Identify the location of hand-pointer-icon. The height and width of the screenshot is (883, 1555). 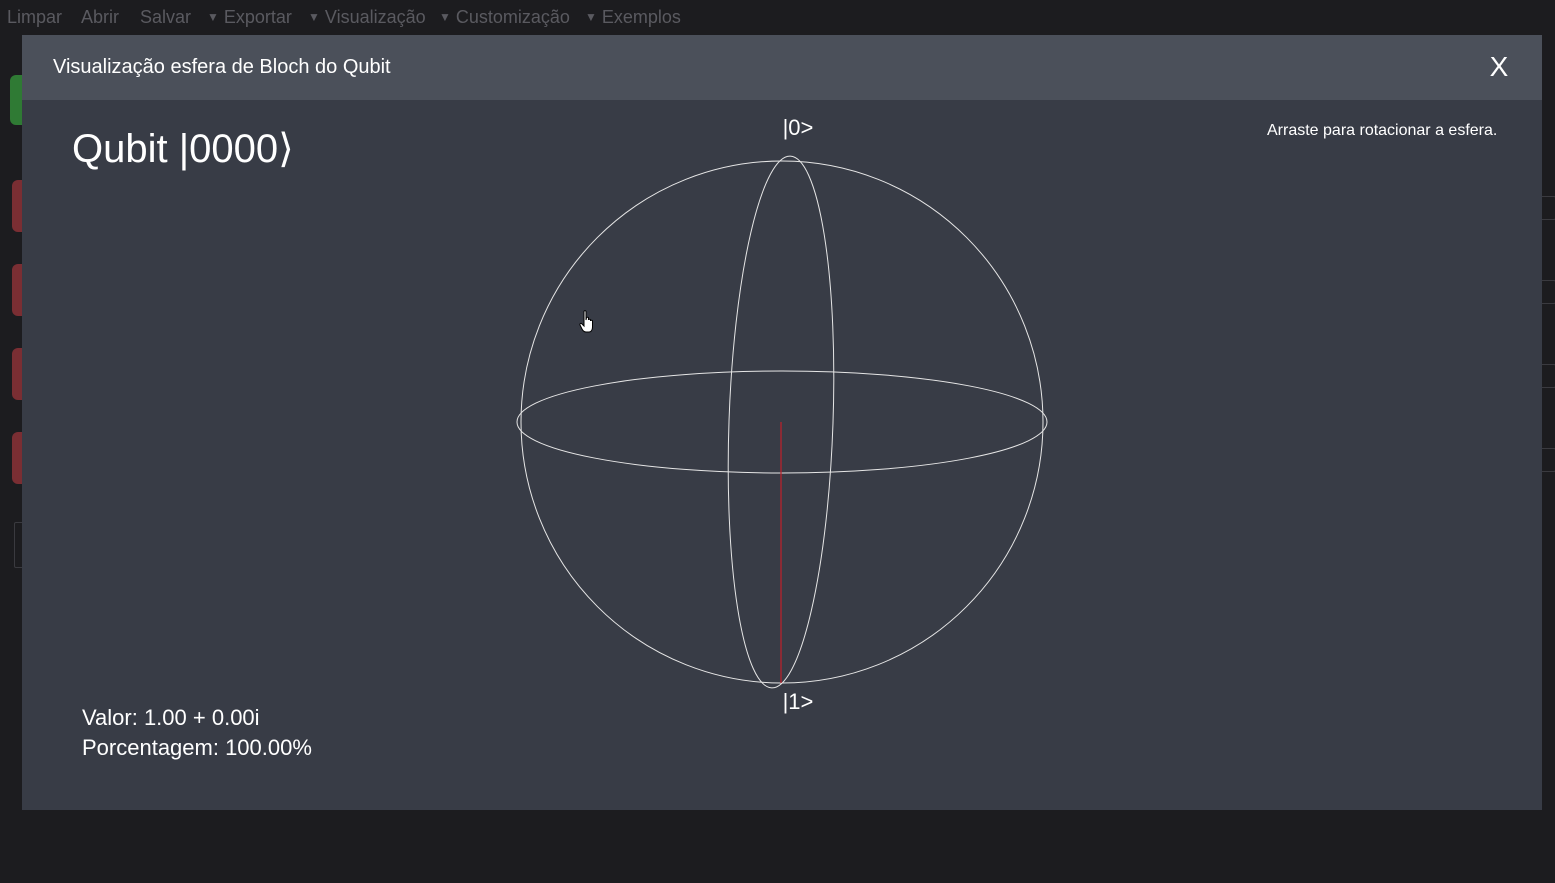
(586, 321).